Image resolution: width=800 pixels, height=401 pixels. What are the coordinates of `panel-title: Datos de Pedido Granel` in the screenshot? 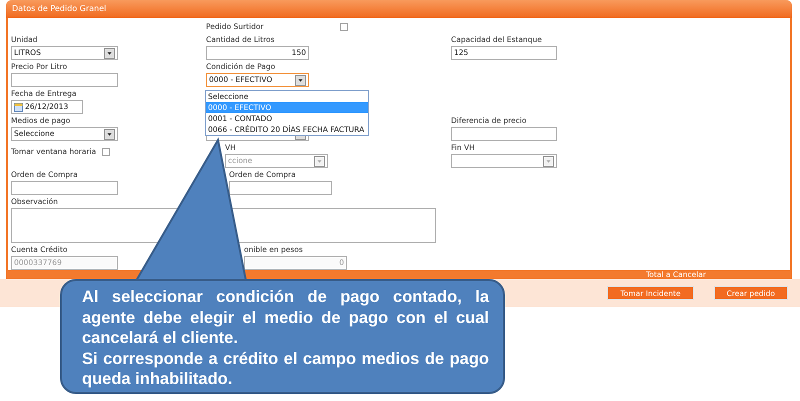 It's located at (399, 9).